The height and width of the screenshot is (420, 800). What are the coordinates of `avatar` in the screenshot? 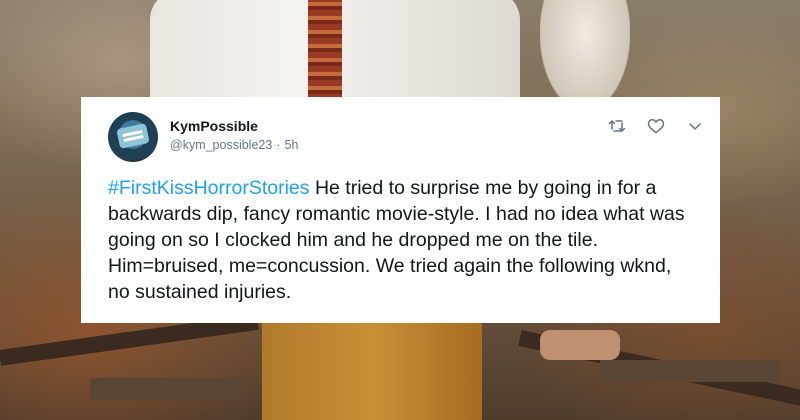 It's located at (133, 137).